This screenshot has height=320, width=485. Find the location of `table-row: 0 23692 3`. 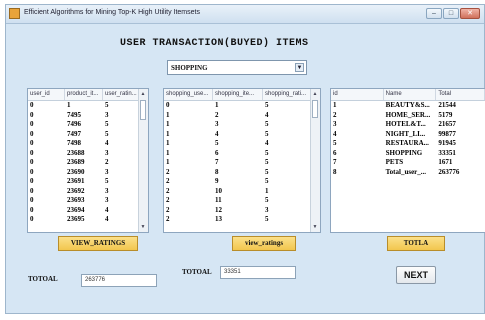

table-row: 0 23692 3 is located at coordinates (88, 192).